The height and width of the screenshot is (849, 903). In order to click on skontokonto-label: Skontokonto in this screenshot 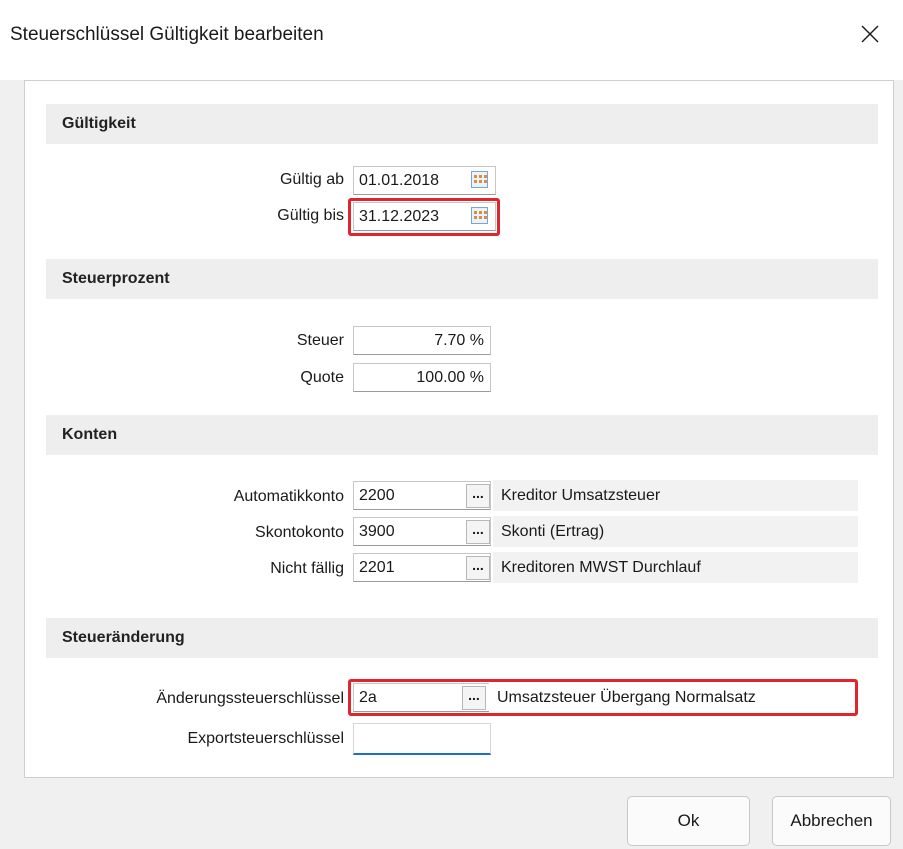, I will do `click(299, 532)`.